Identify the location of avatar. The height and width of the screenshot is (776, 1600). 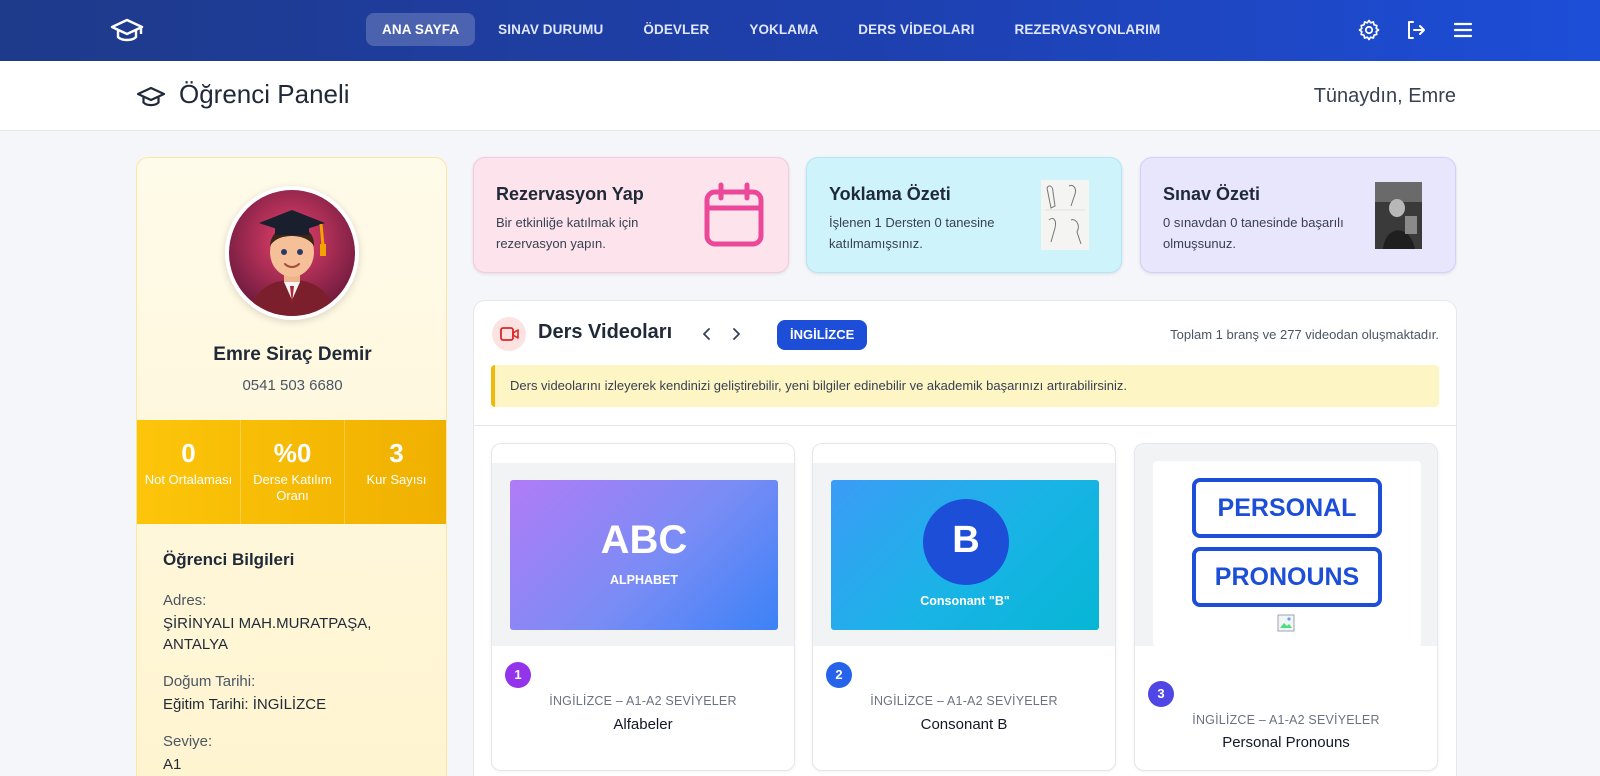
(292, 253).